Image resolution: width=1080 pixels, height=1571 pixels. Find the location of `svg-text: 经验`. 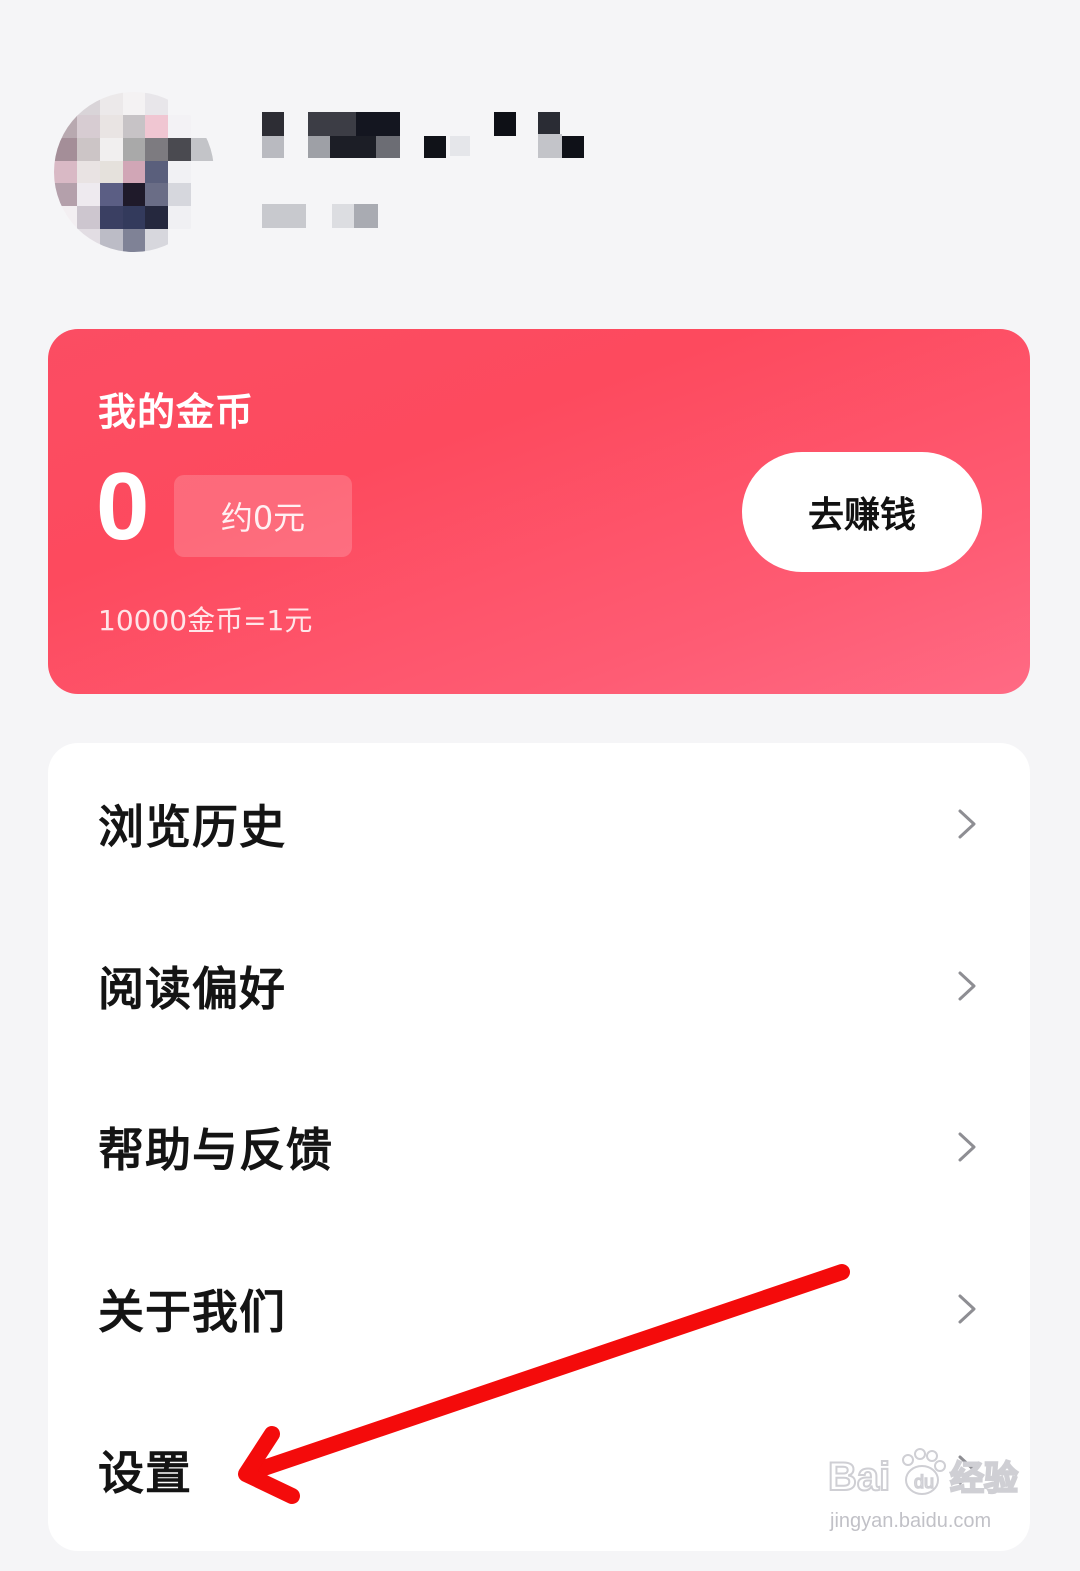

svg-text: 经验 is located at coordinates (984, 1479).